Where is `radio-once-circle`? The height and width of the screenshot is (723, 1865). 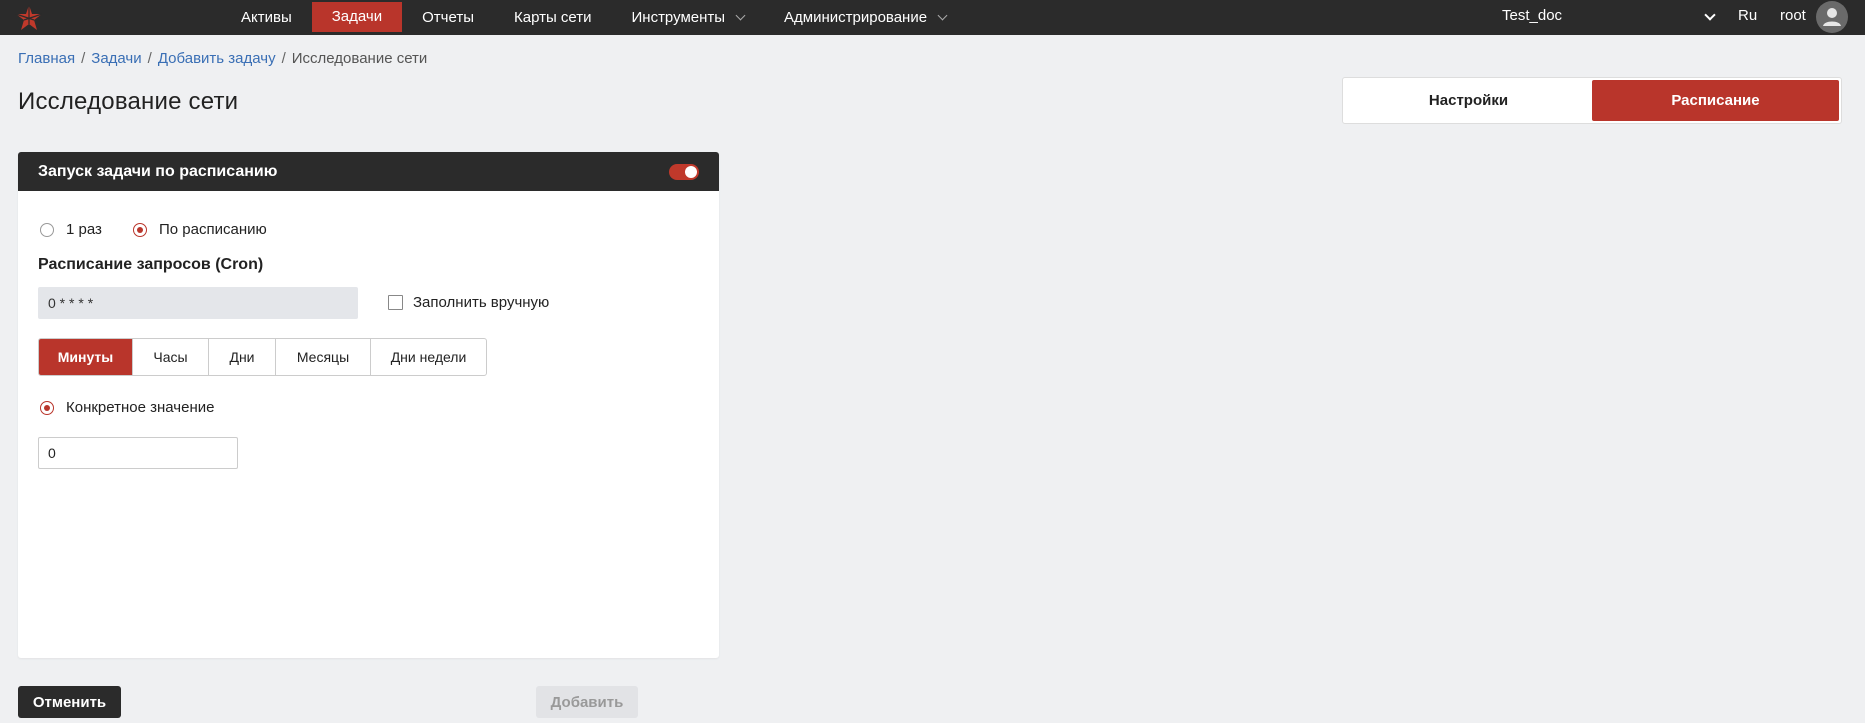 radio-once-circle is located at coordinates (47, 229).